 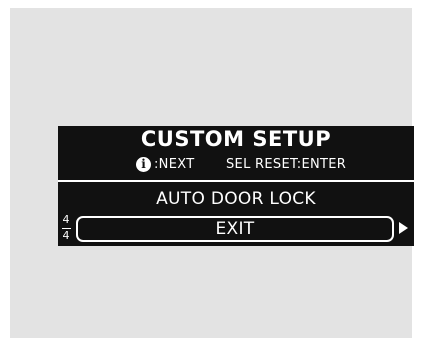 I want to click on screen-title: CUSTOM SETUP, so click(x=236, y=139).